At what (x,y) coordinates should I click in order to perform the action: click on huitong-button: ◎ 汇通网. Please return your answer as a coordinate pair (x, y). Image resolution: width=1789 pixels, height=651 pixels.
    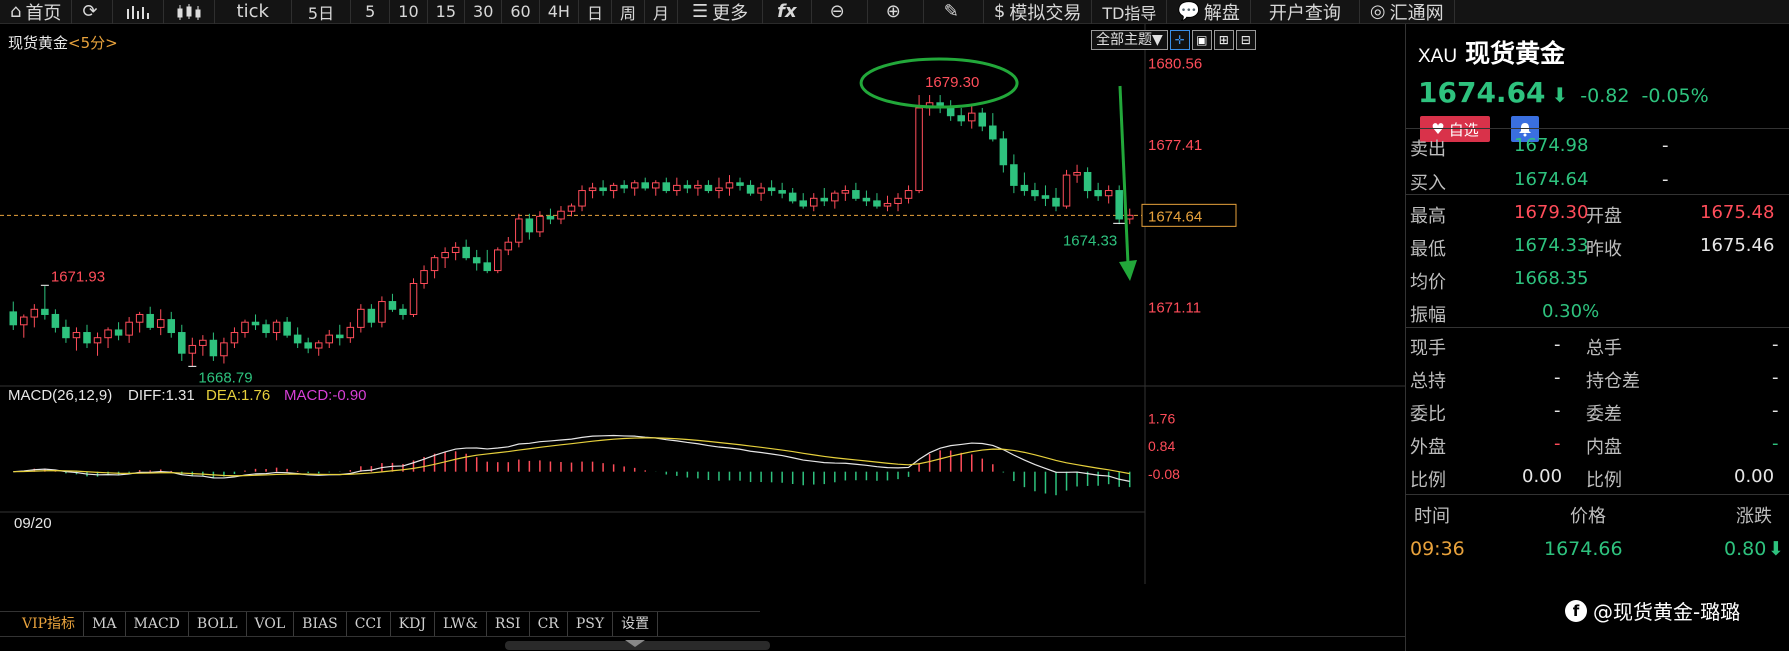
    Looking at the image, I should click on (1407, 12).